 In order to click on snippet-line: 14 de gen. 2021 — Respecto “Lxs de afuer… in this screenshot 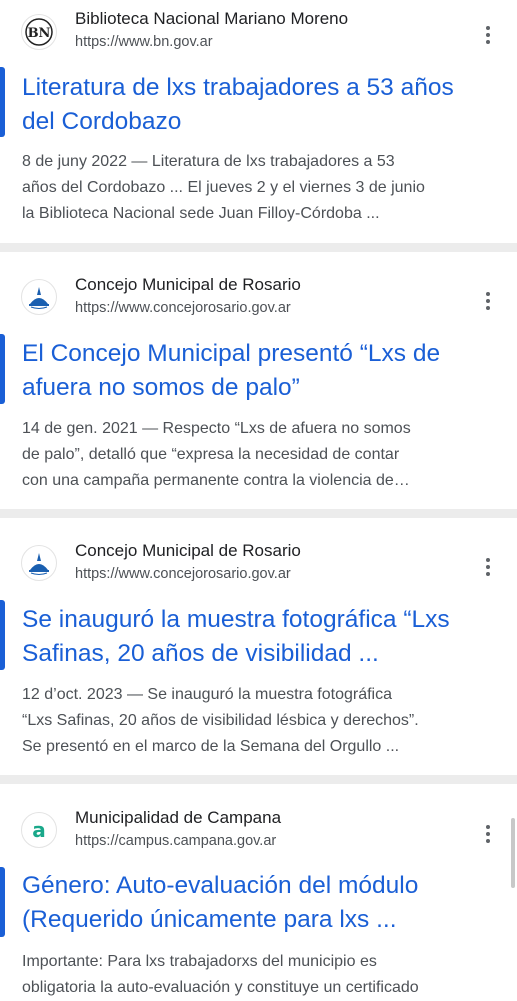, I will do `click(216, 428)`.